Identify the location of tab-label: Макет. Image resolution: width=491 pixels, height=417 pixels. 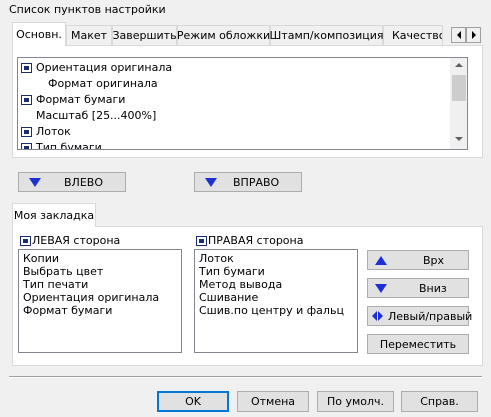
(89, 35).